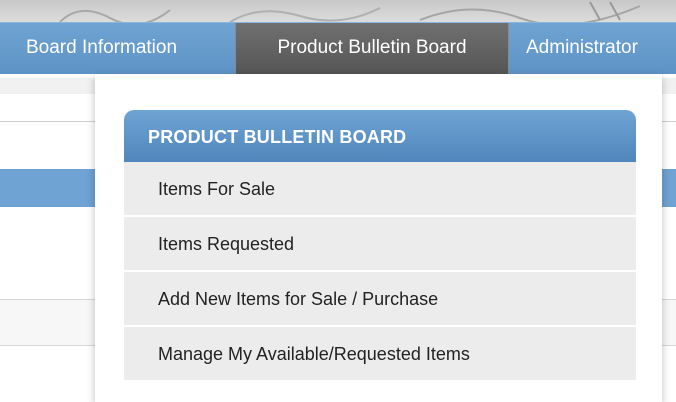  What do you see at coordinates (101, 49) in the screenshot?
I see `tab-board-information: Board Information` at bounding box center [101, 49].